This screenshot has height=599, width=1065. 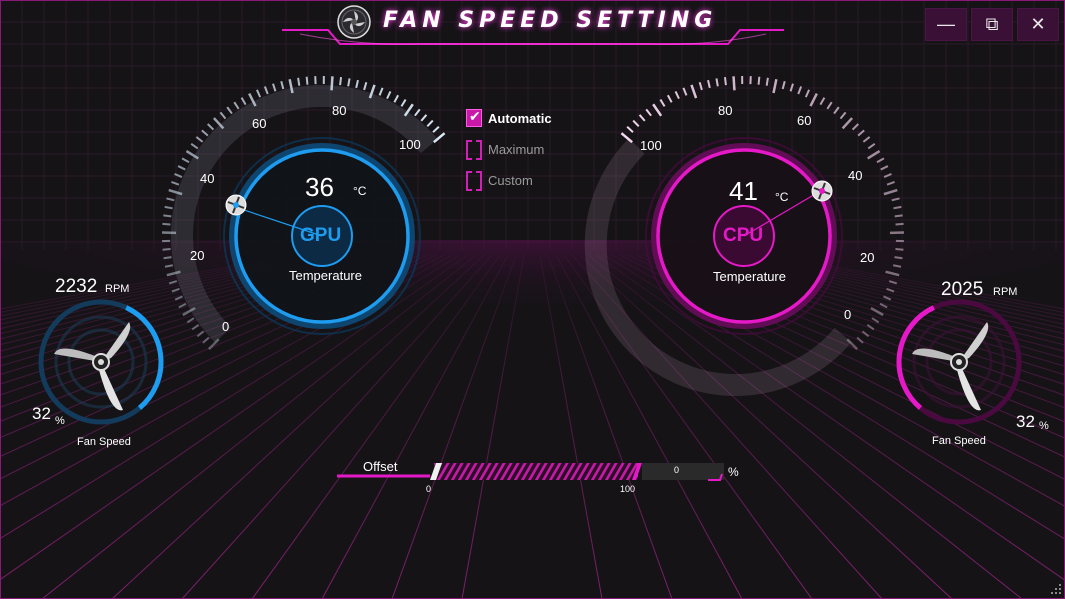 I want to click on offset-value: 0, so click(x=676, y=470).